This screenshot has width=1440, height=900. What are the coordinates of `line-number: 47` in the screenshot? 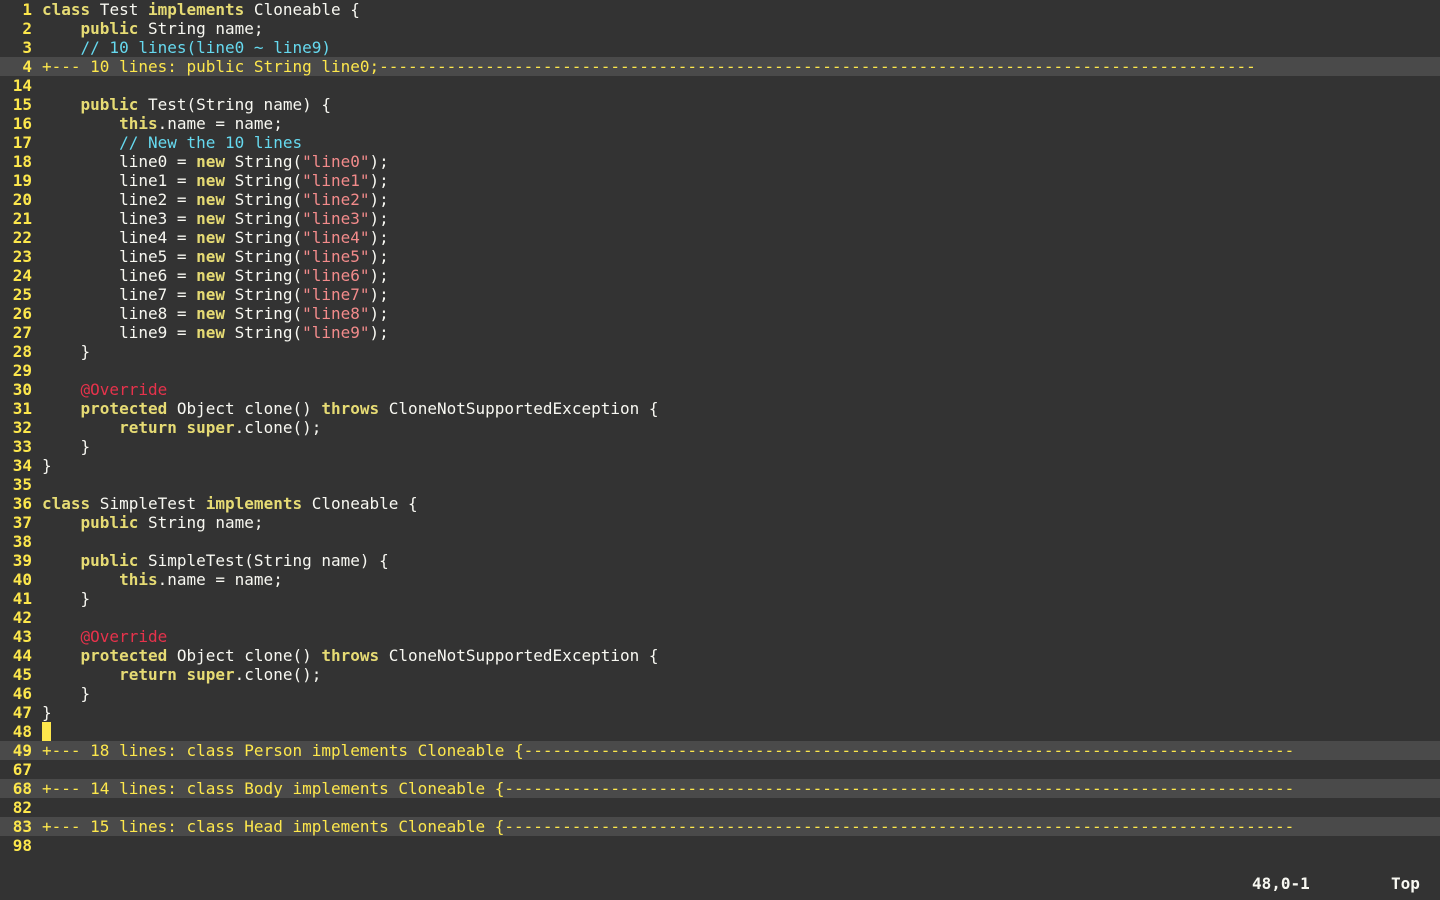 It's located at (22, 712).